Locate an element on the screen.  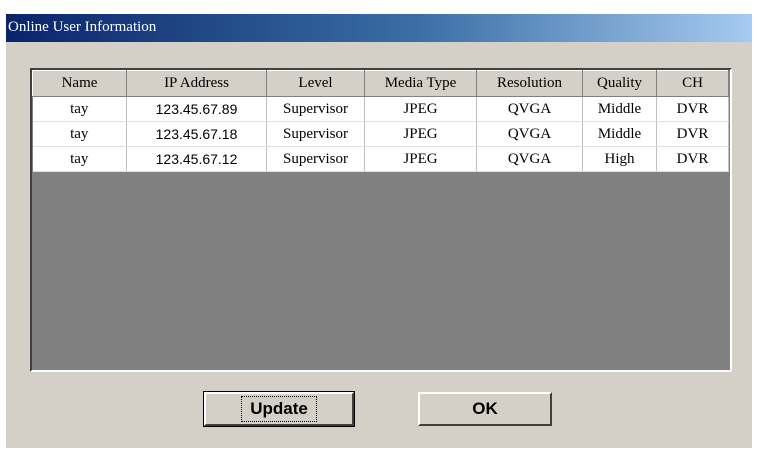
ok-button-label: OK is located at coordinates (485, 408).